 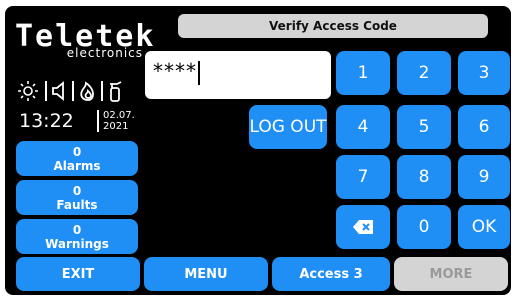 I want to click on faults-count: 0, so click(x=77, y=190).